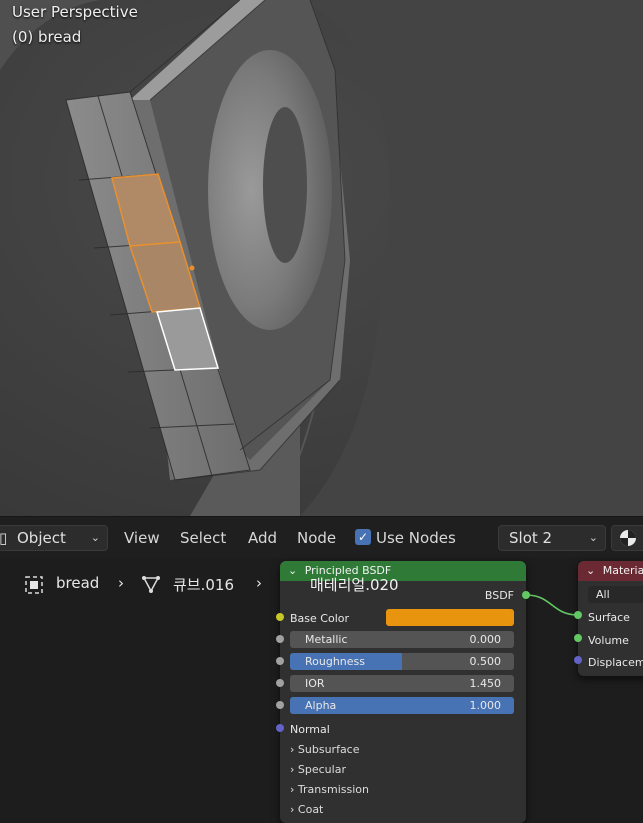  What do you see at coordinates (280, 639) in the screenshot?
I see `metallic-socket` at bounding box center [280, 639].